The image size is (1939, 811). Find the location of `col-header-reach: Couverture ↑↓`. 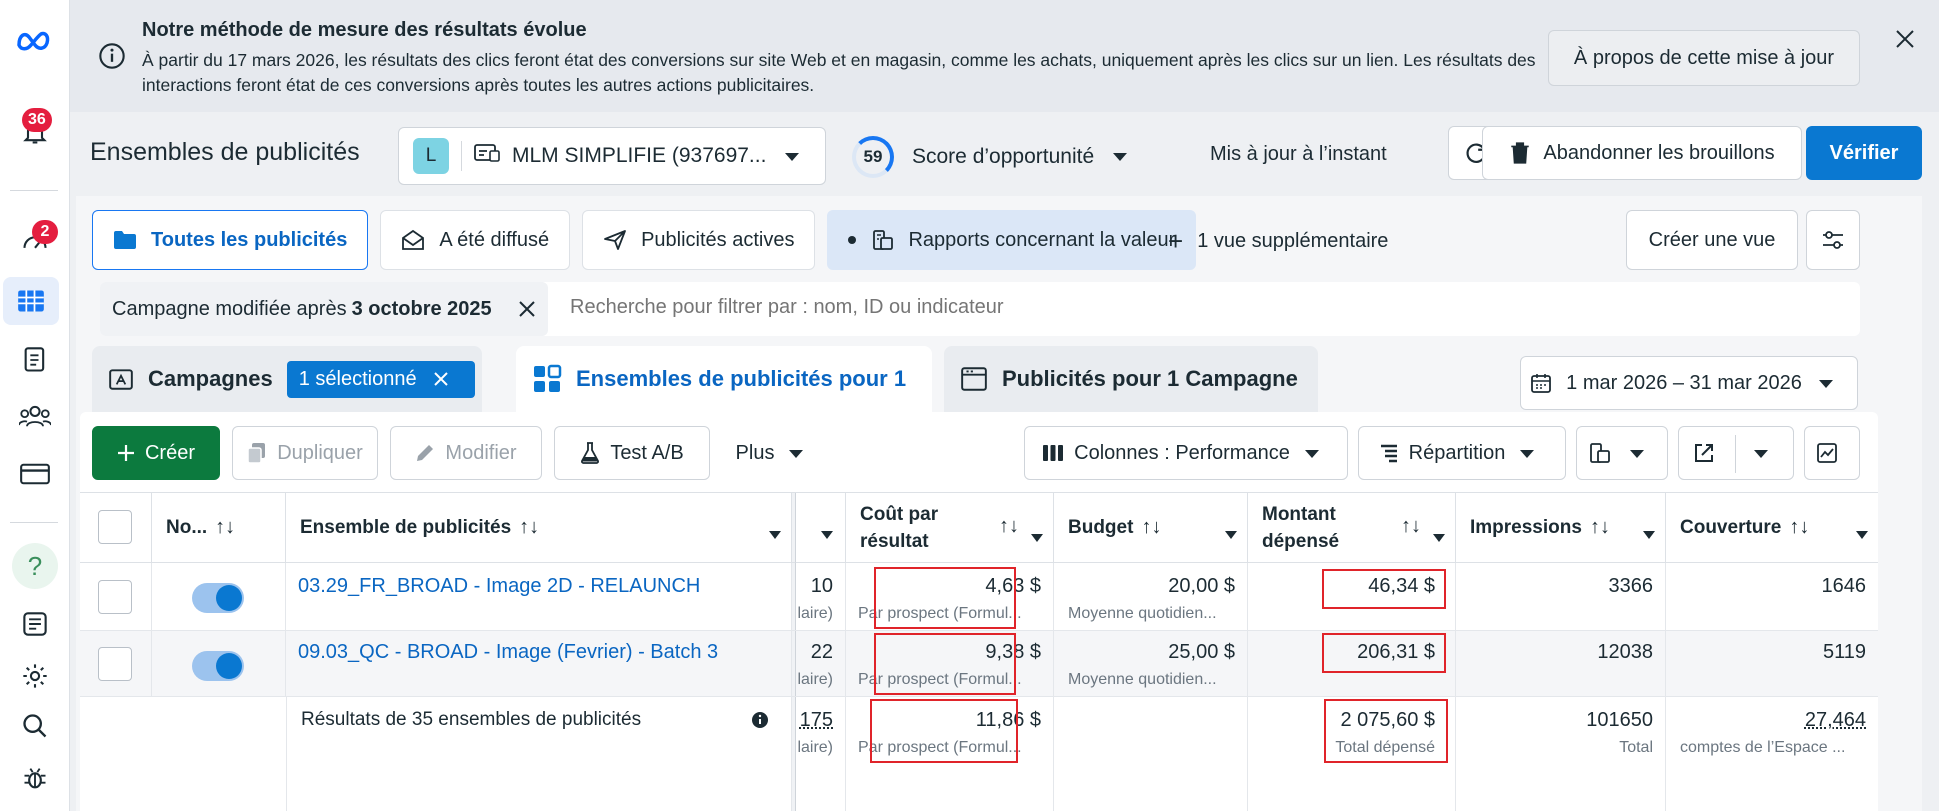

col-header-reach: Couverture ↑↓ is located at coordinates (1772, 528).